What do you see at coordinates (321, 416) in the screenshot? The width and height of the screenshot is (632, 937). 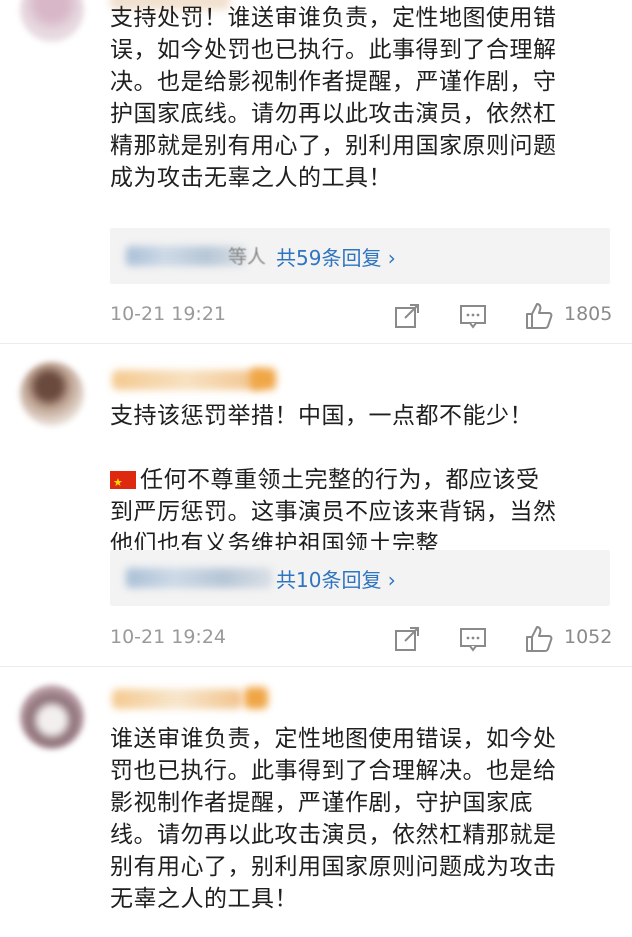 I see `comment-text-line1: 支持该惩罚举措！中国，一点都不能少！` at bounding box center [321, 416].